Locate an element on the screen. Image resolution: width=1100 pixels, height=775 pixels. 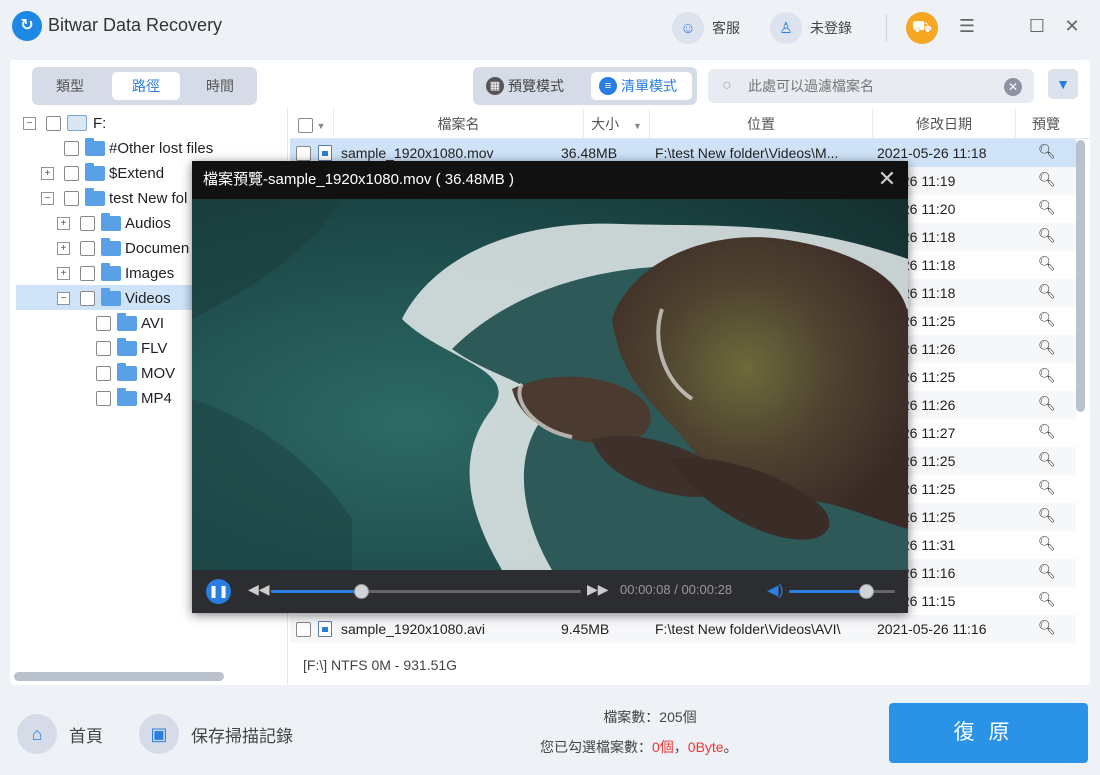
select-all-checkbox is located at coordinates (305, 125).